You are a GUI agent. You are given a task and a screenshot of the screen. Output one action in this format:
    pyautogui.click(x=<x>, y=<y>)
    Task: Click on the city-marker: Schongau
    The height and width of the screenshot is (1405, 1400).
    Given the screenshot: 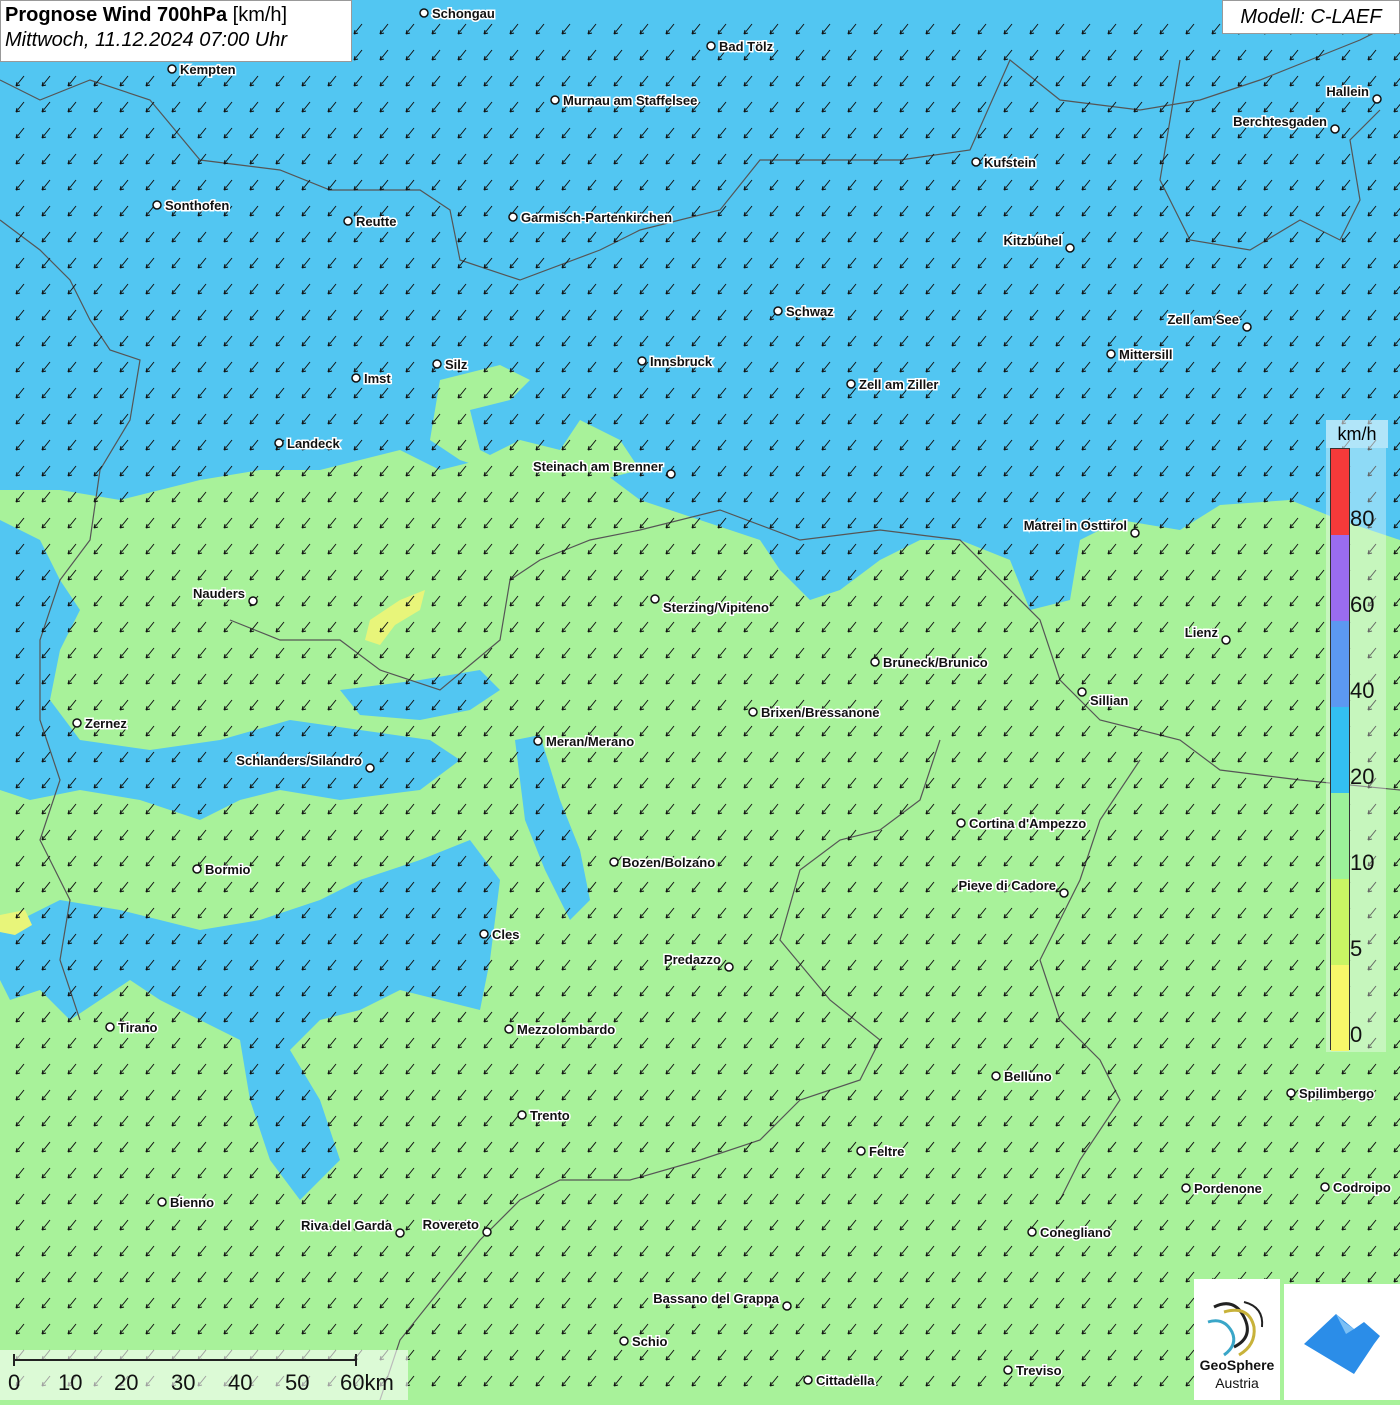 What is the action you would take?
    pyautogui.click(x=457, y=14)
    